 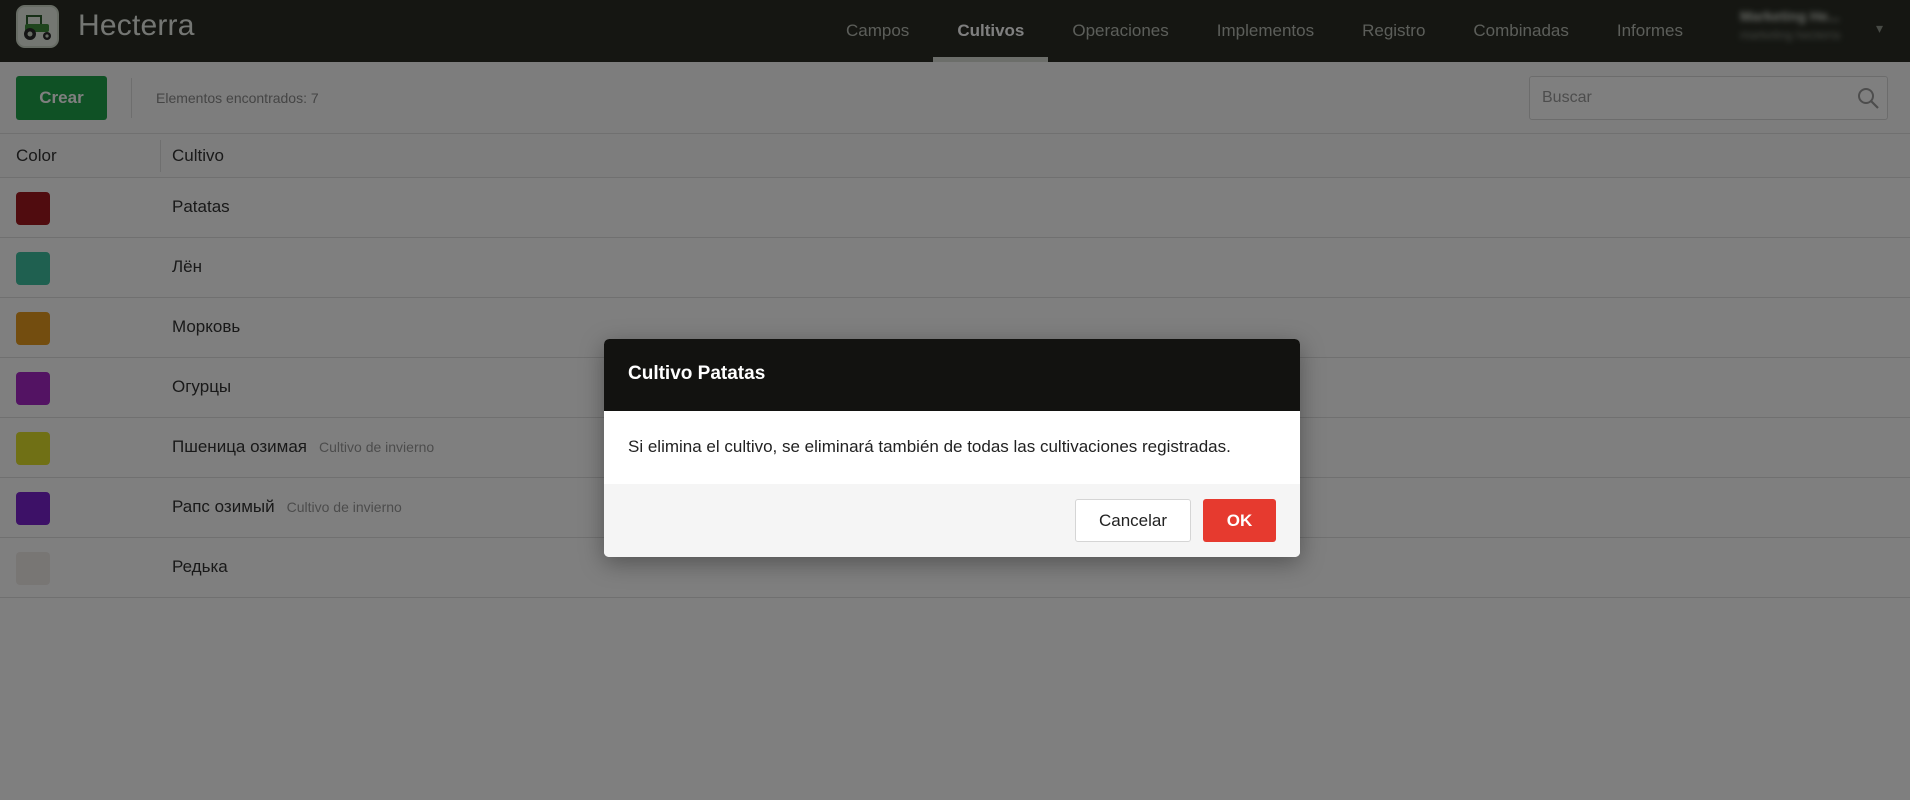 I want to click on dialog-footer: Cancelar OK, so click(x=952, y=520).